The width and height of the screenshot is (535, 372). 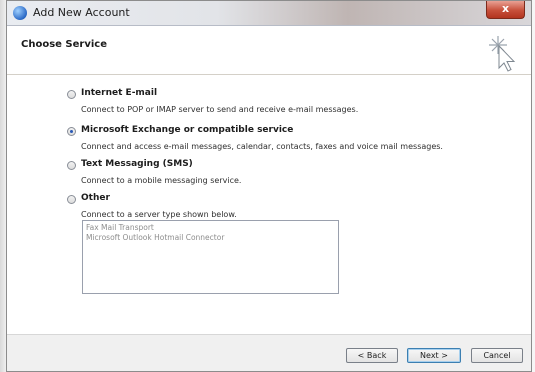 What do you see at coordinates (210, 238) in the screenshot?
I see `list-item: Microsoft Outlook Hotmail Connector` at bounding box center [210, 238].